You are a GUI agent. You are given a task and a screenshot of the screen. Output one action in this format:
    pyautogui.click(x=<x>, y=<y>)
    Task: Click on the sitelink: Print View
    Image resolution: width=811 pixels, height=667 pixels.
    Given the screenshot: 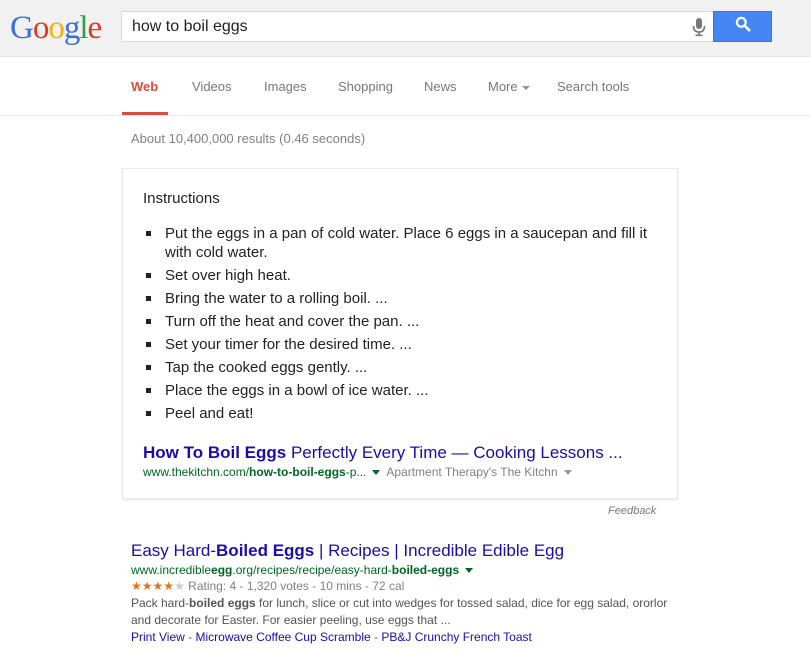 What is the action you would take?
    pyautogui.click(x=158, y=637)
    